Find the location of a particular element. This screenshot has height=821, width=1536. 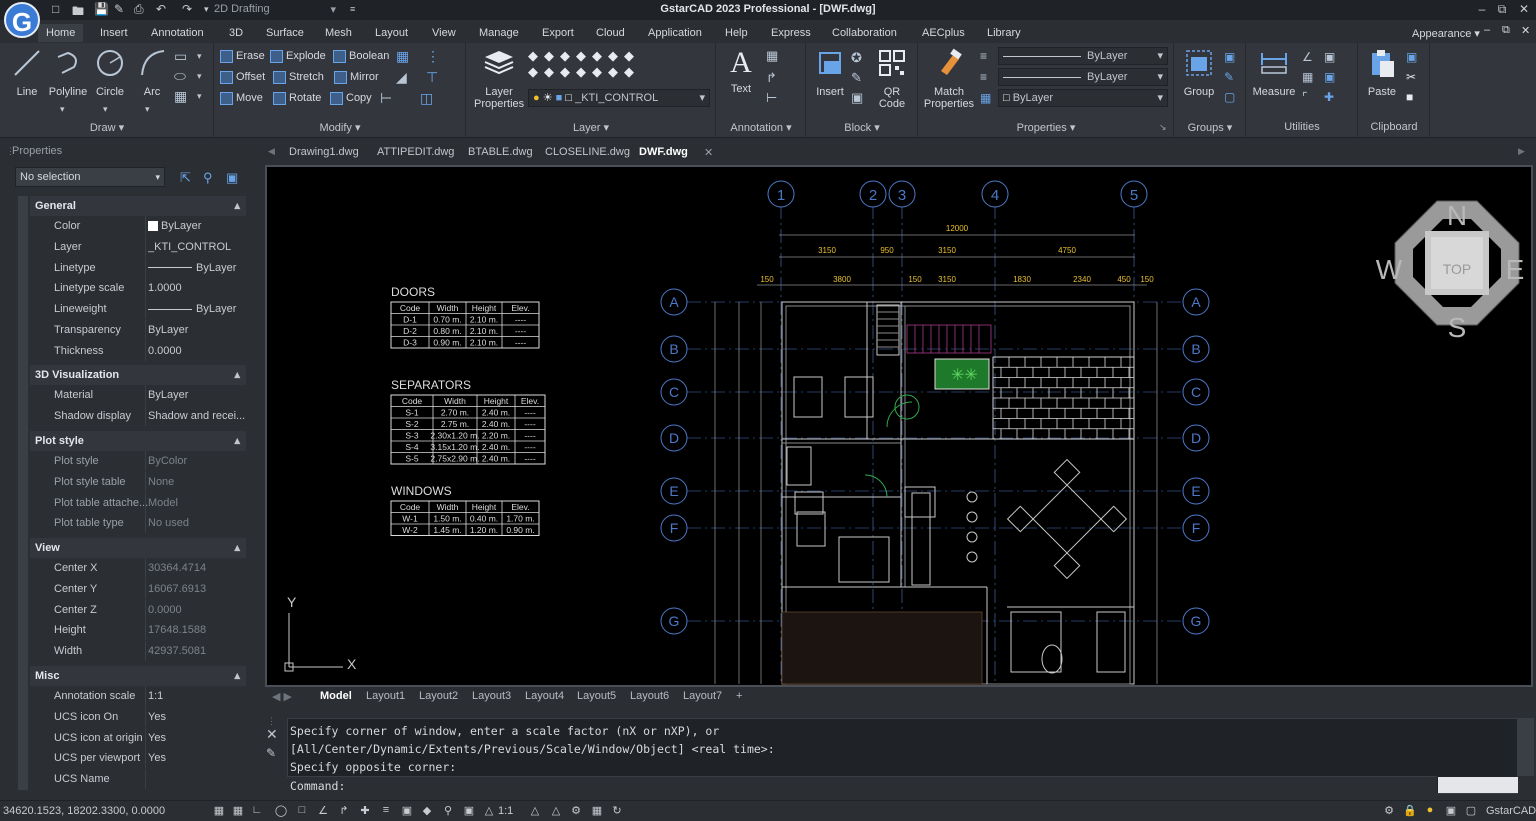

dimension-icon: ⊢ is located at coordinates (771, 98).